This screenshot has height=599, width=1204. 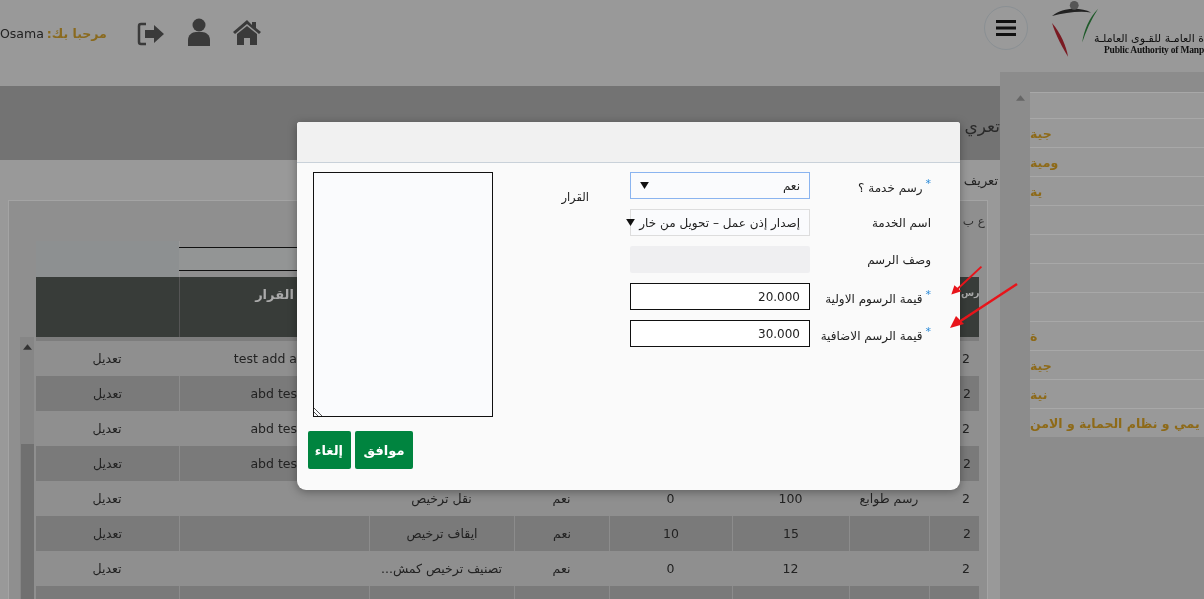 I want to click on scrollbar, so click(x=27, y=468).